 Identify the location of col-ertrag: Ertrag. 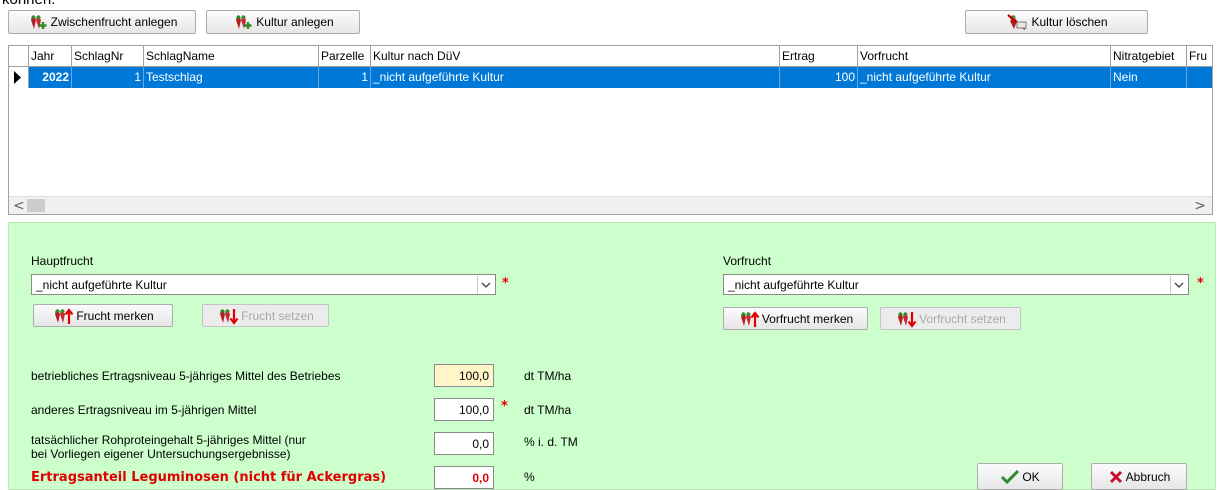
(819, 56).